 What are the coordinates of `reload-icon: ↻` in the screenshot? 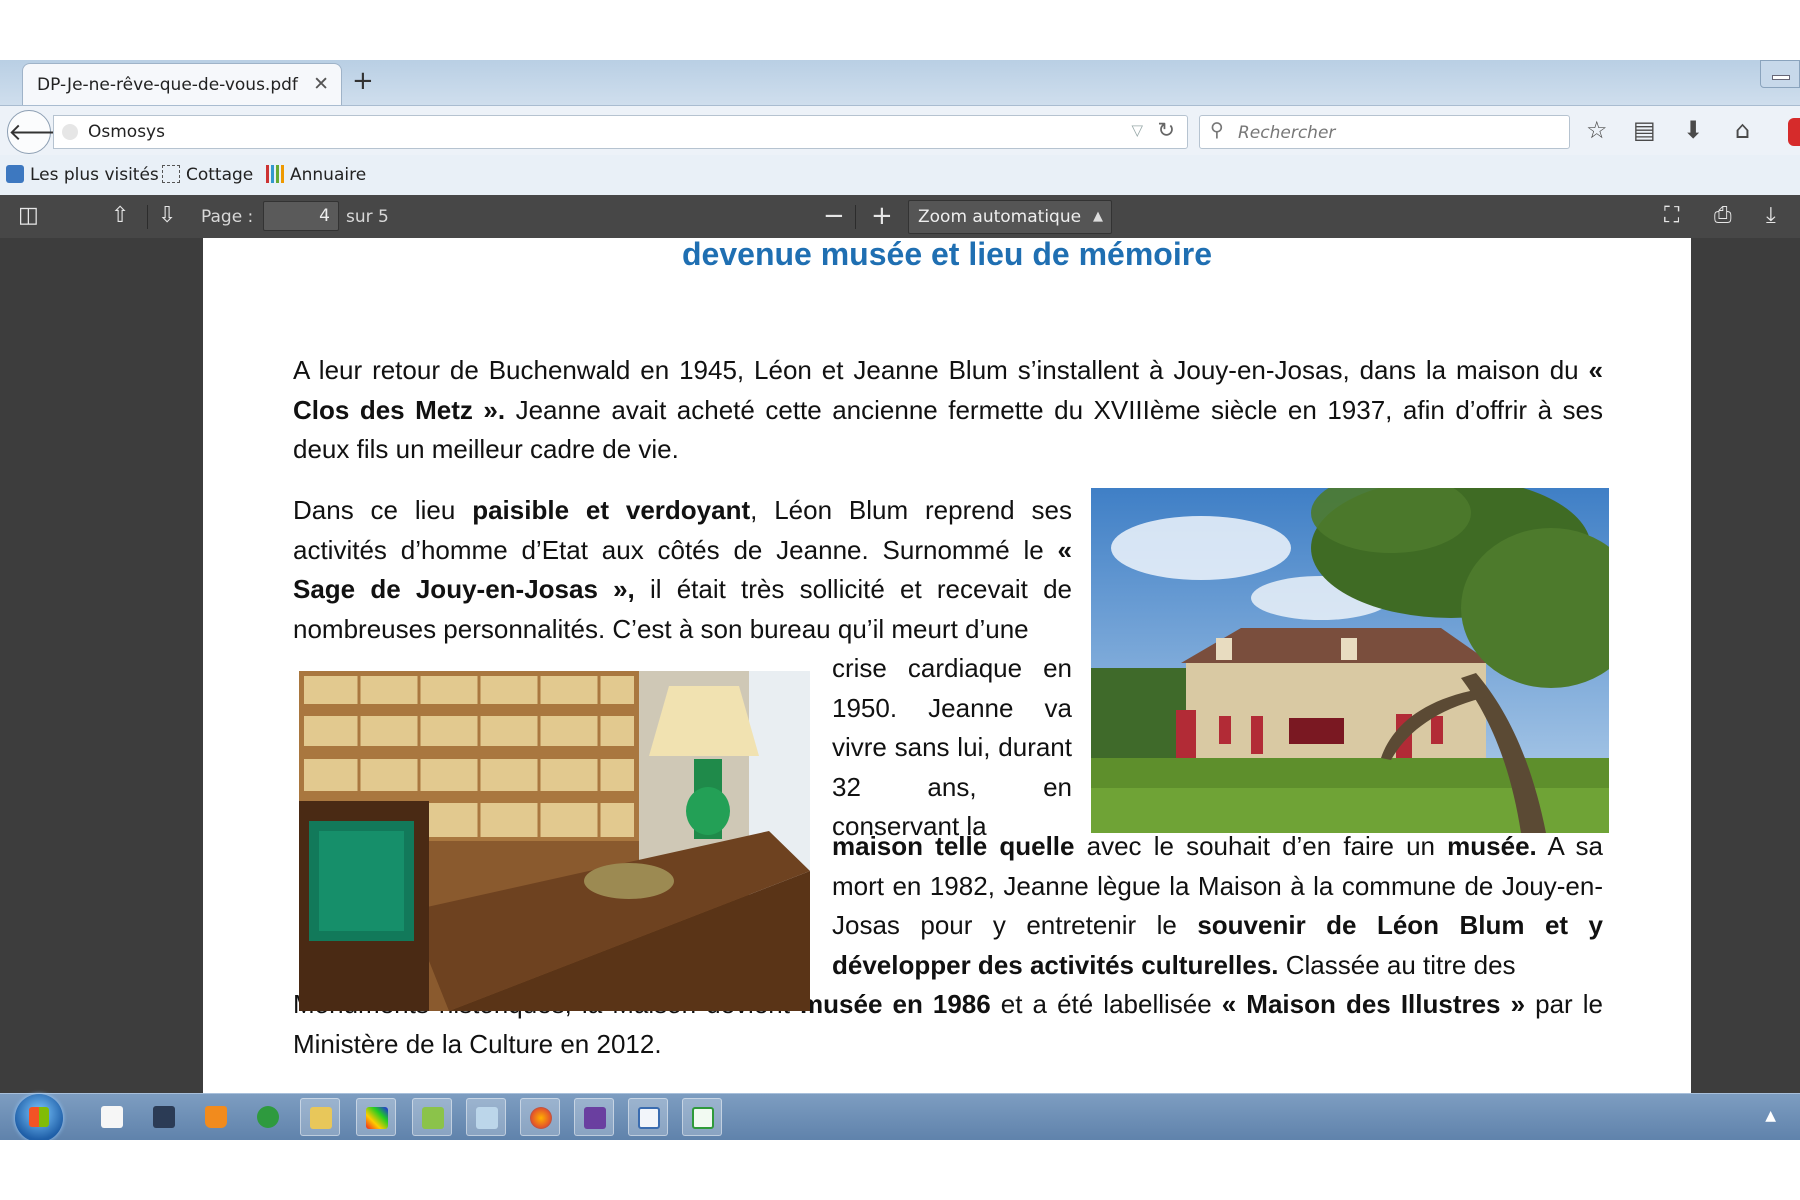 It's located at (1166, 130).